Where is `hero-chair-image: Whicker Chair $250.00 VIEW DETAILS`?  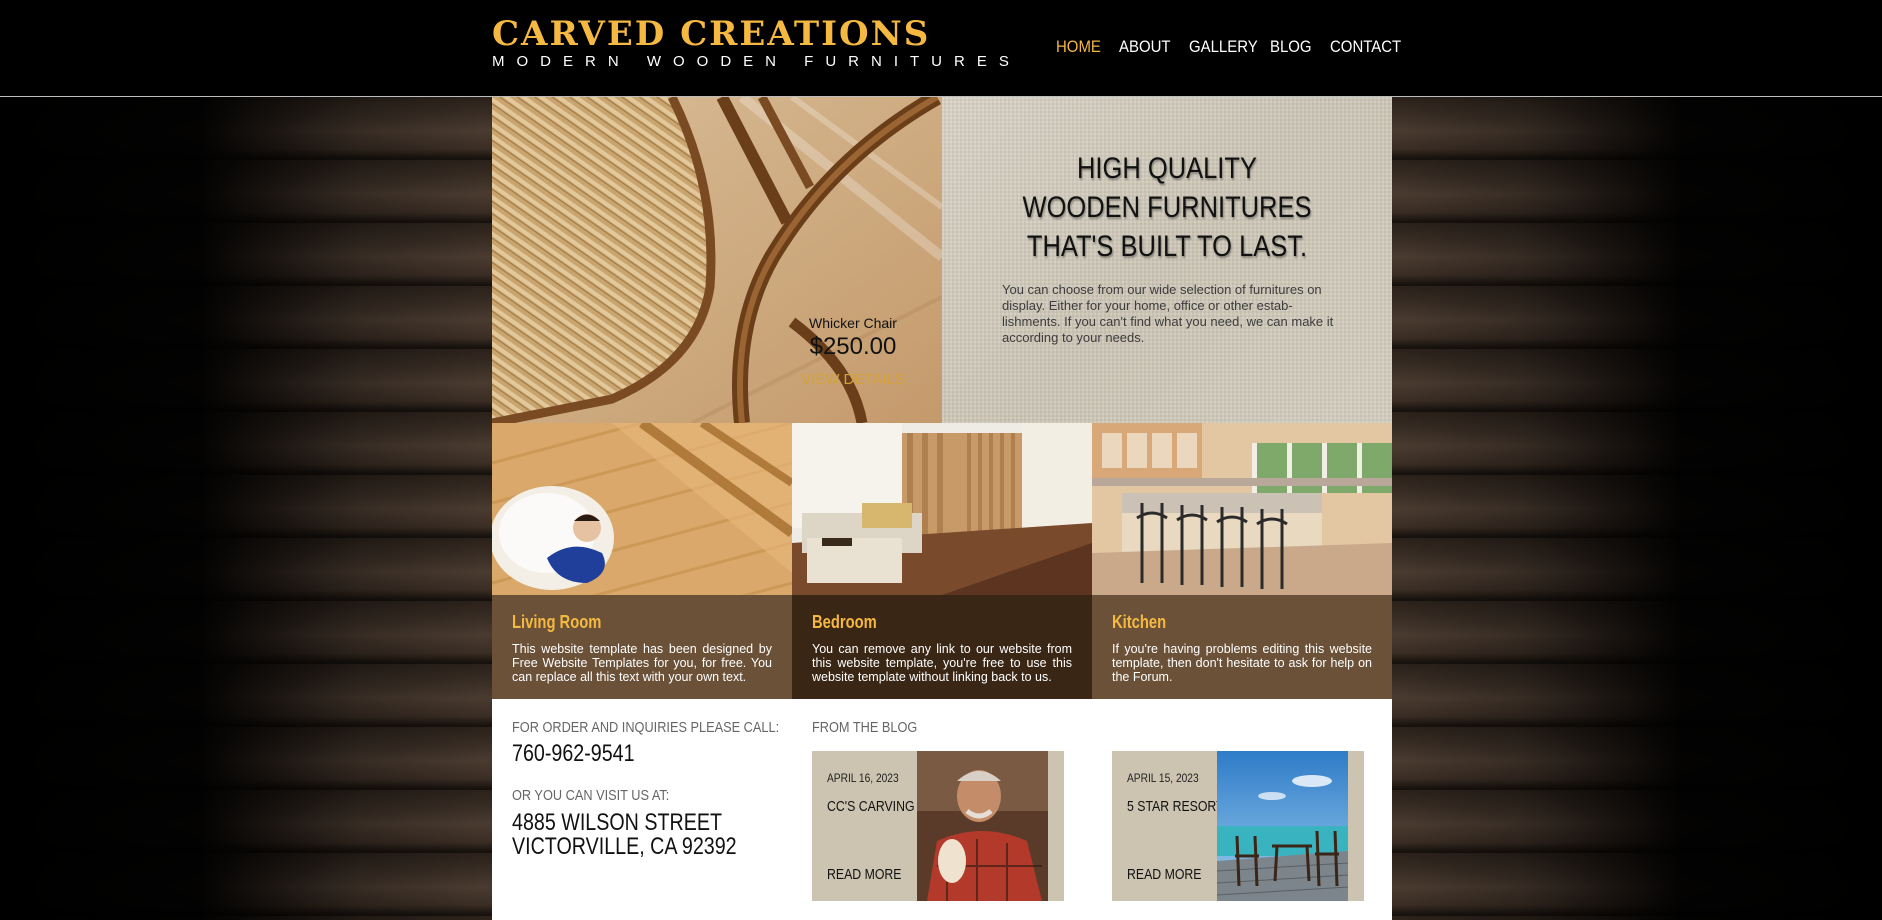
hero-chair-image: Whicker Chair $250.00 VIEW DETAILS is located at coordinates (717, 260).